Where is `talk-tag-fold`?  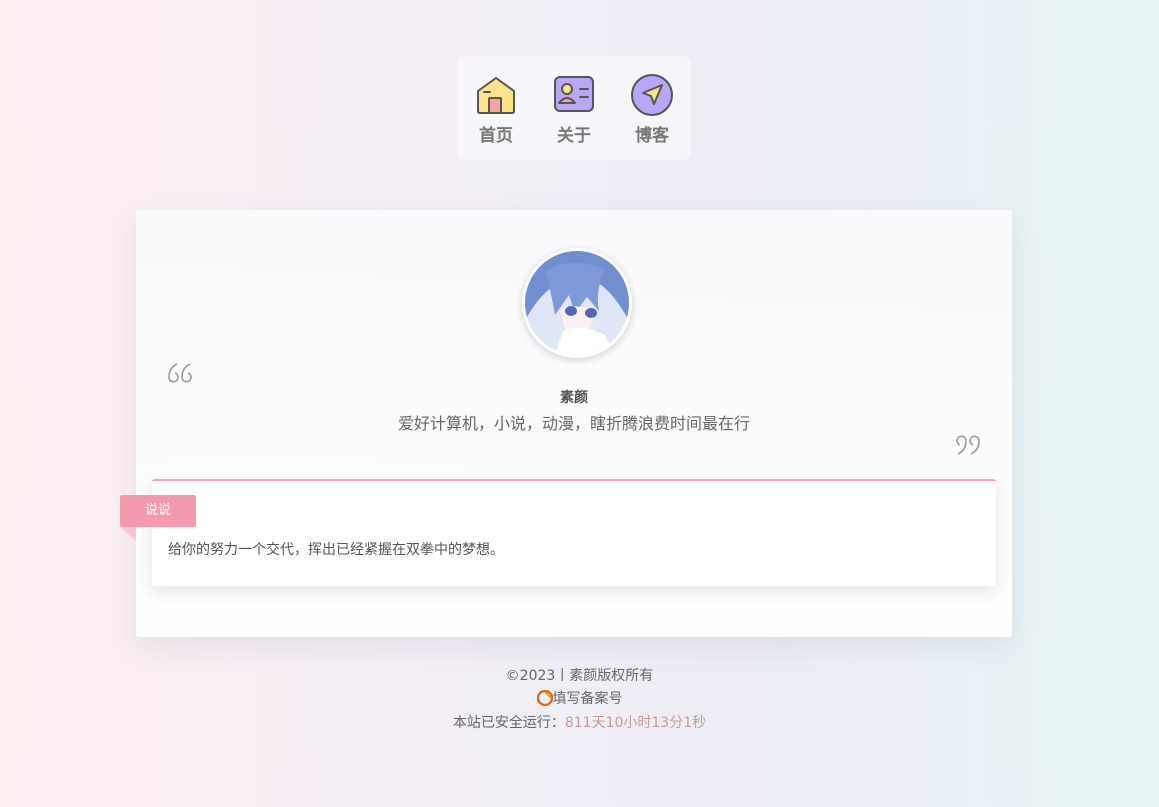
talk-tag-fold is located at coordinates (128, 534).